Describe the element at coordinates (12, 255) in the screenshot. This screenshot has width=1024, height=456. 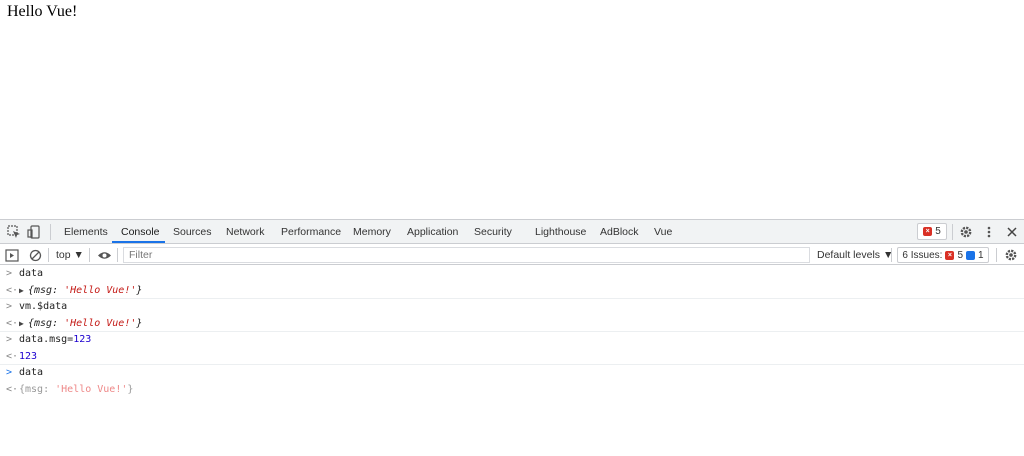
I see `show-sidebar-icon` at that location.